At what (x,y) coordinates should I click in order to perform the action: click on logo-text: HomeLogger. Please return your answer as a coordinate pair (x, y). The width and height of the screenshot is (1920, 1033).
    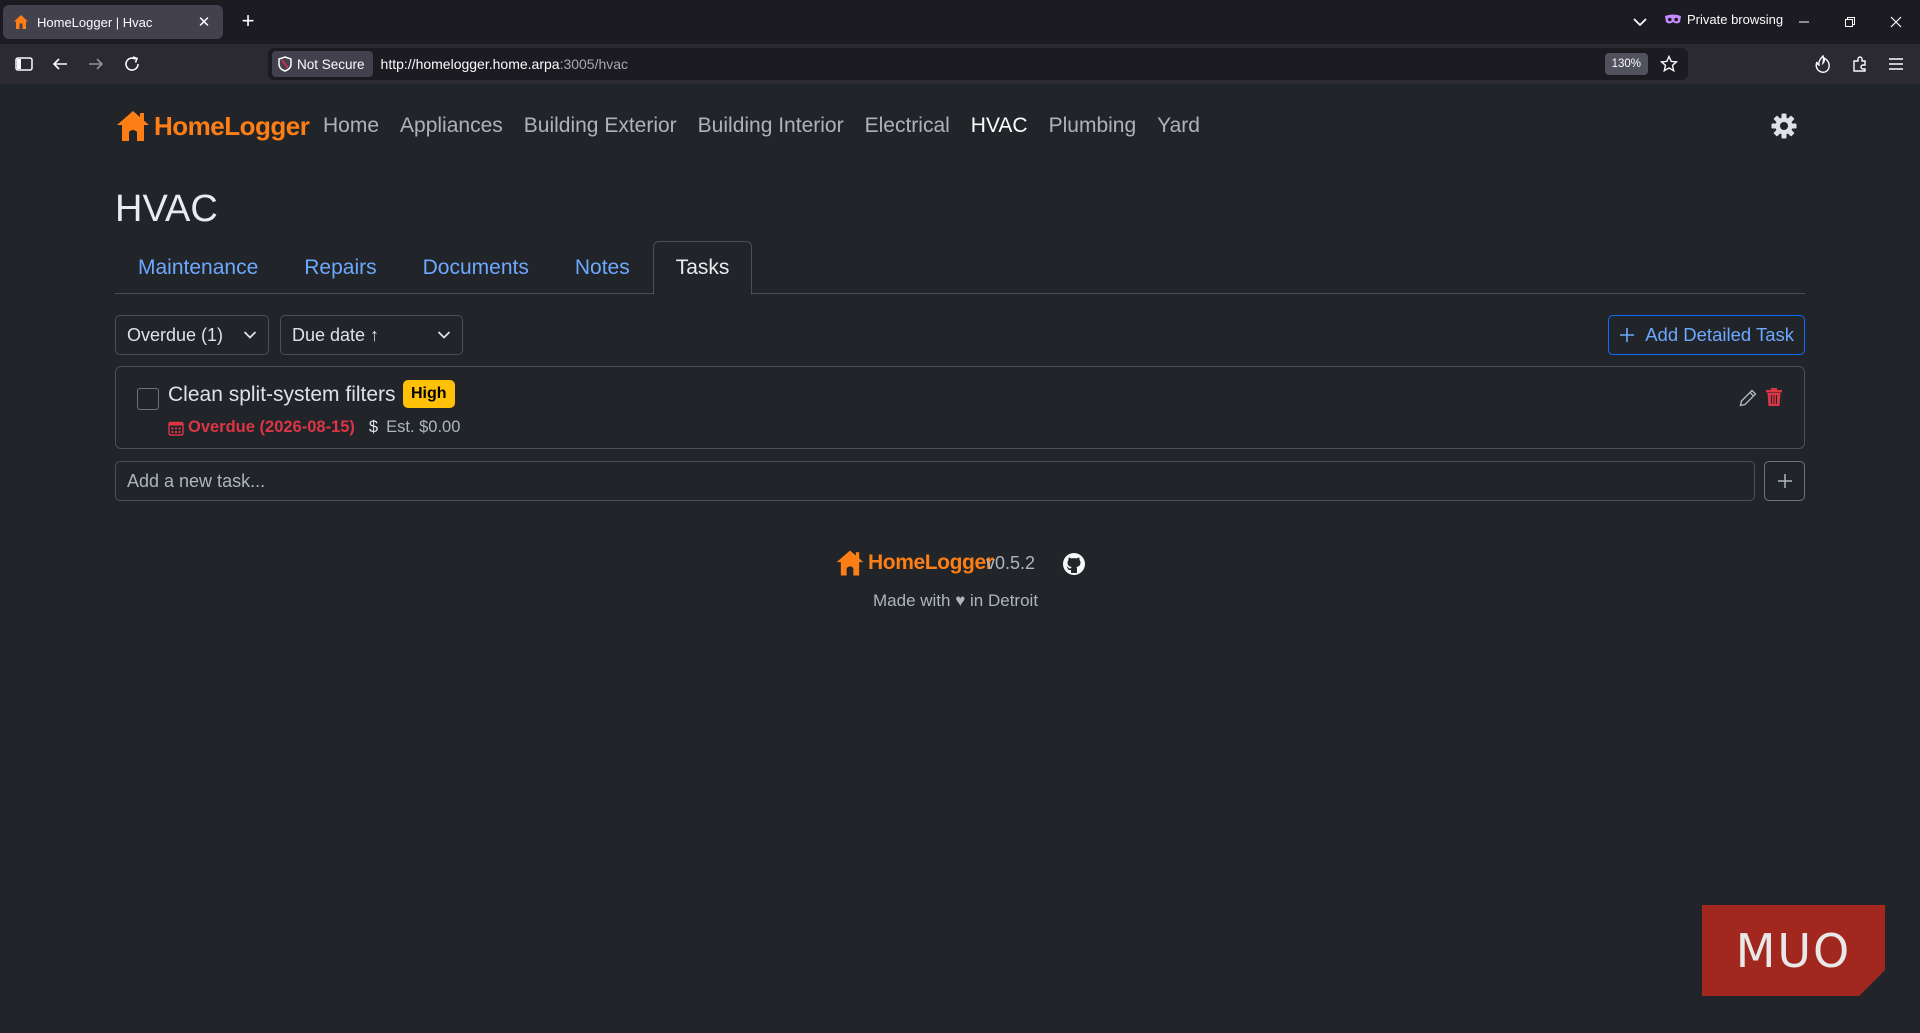
    Looking at the image, I should click on (232, 125).